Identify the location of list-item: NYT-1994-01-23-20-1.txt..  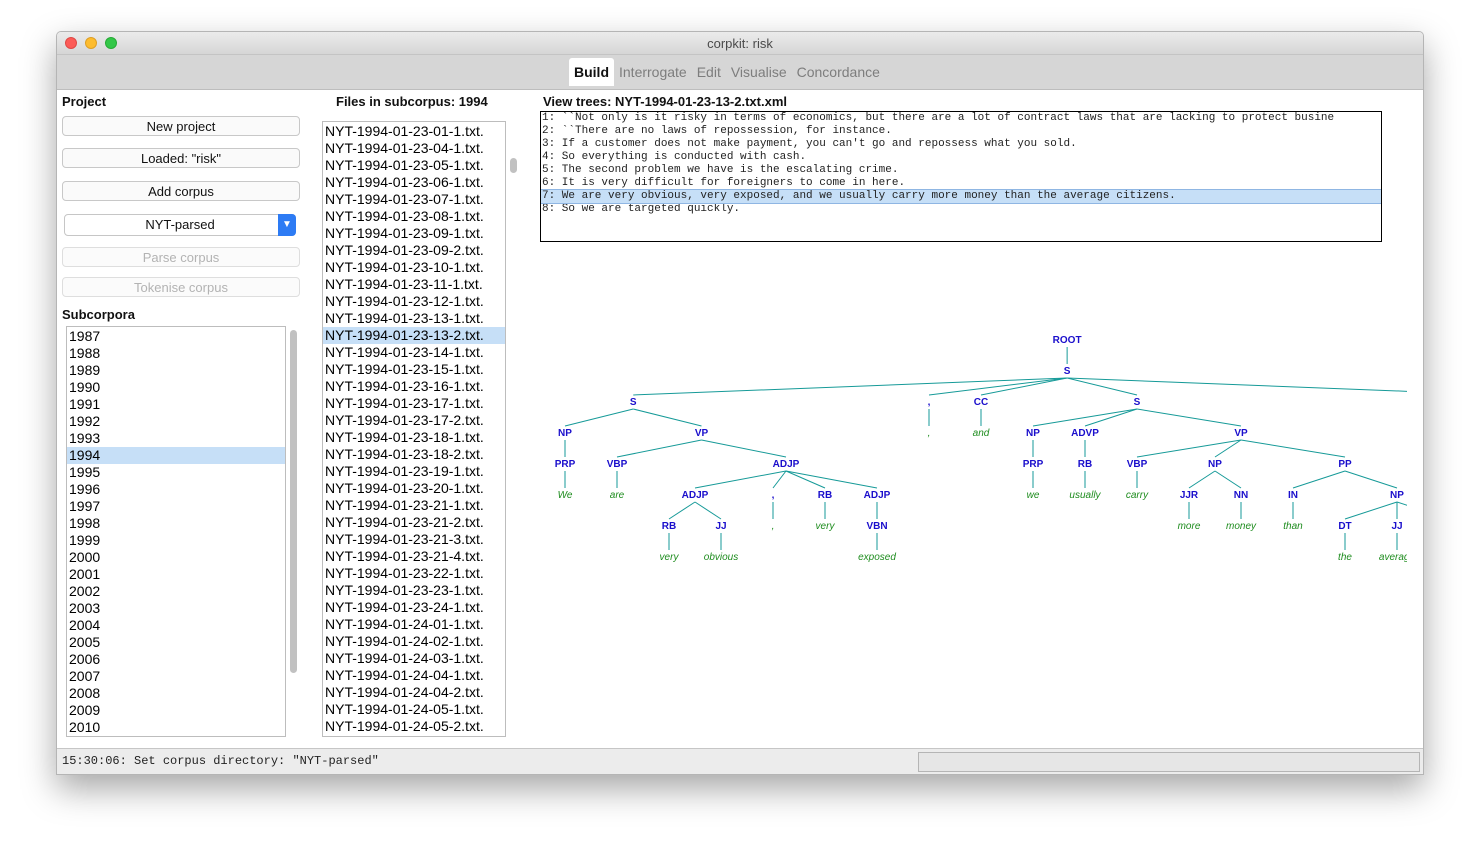
(414, 488).